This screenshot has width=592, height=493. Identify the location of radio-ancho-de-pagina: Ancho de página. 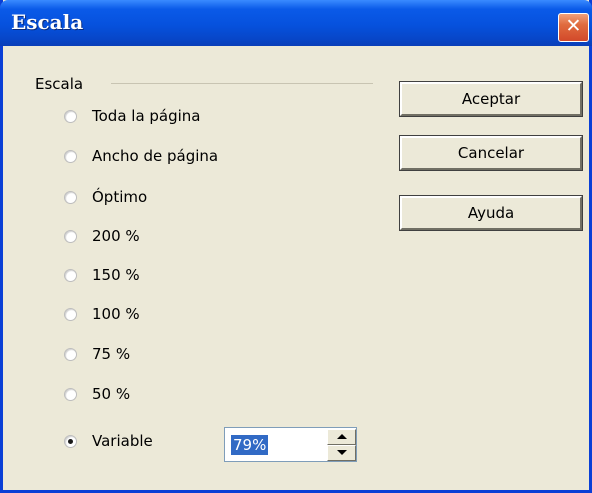
(141, 156).